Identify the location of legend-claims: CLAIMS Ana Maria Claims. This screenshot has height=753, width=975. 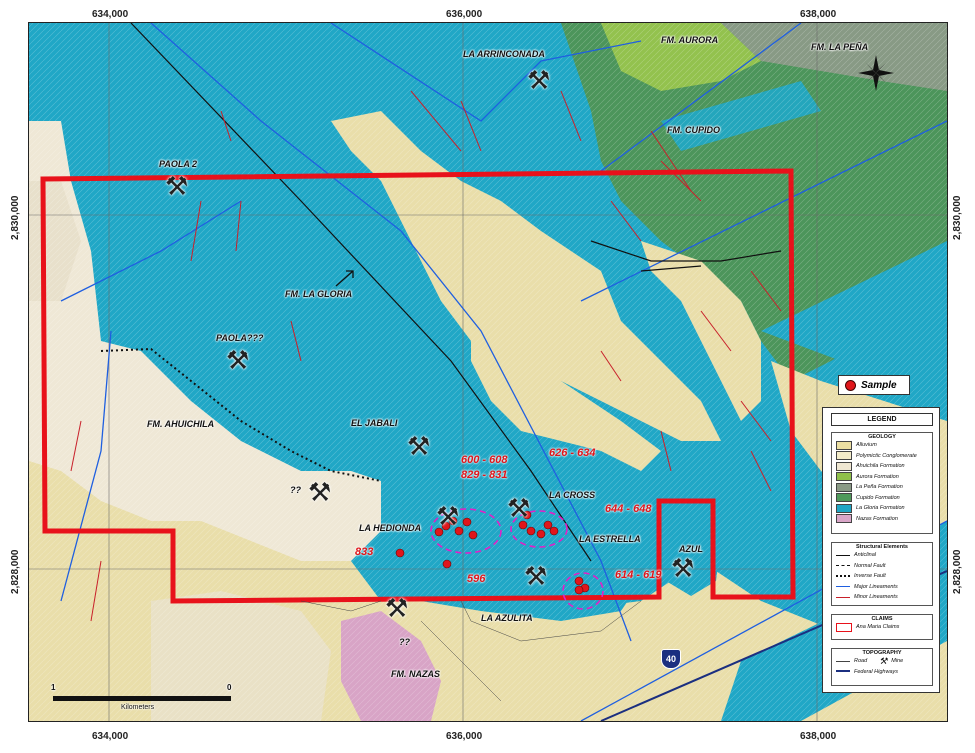
(882, 627).